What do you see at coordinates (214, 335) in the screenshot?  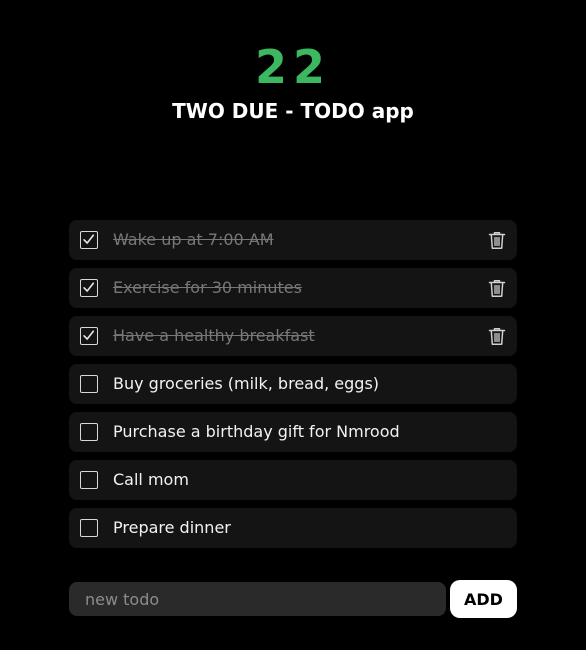 I see `todo-text: Have a healthy breakfast` at bounding box center [214, 335].